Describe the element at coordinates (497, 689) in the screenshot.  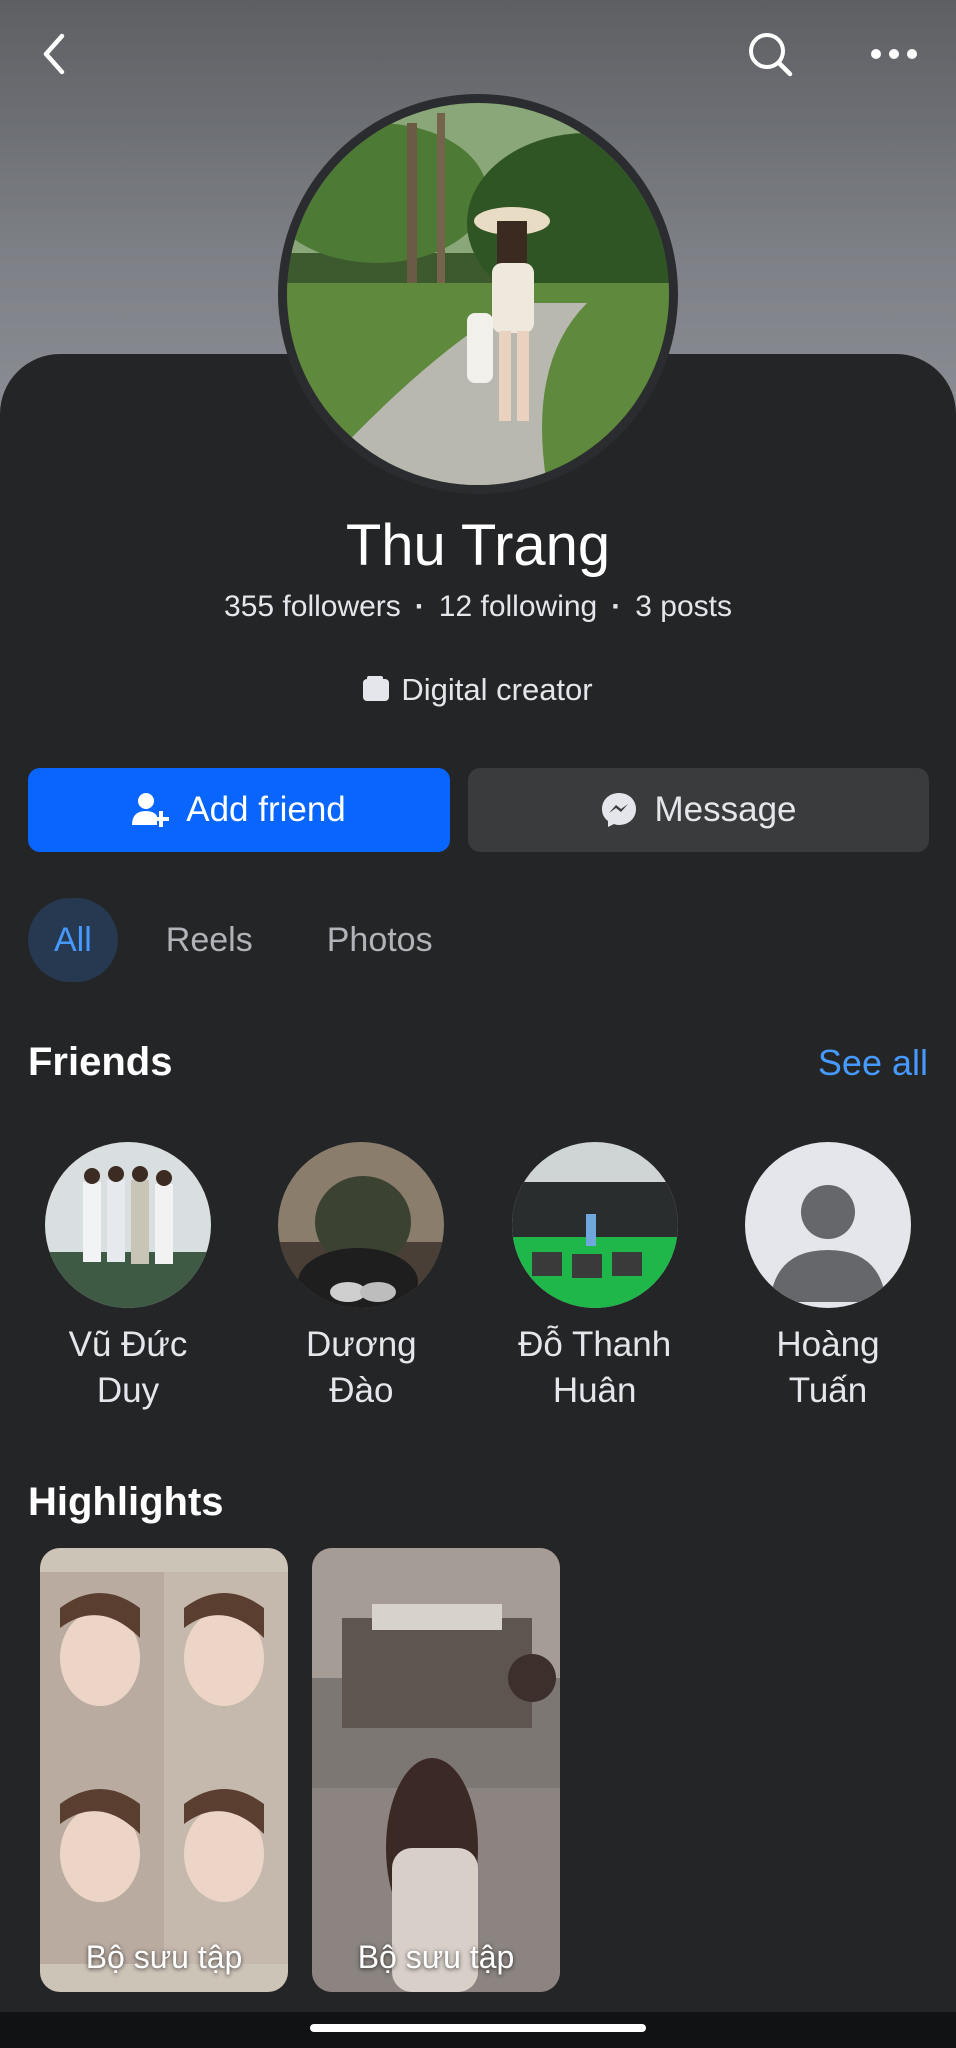
I see `category-label: Digital creator` at that location.